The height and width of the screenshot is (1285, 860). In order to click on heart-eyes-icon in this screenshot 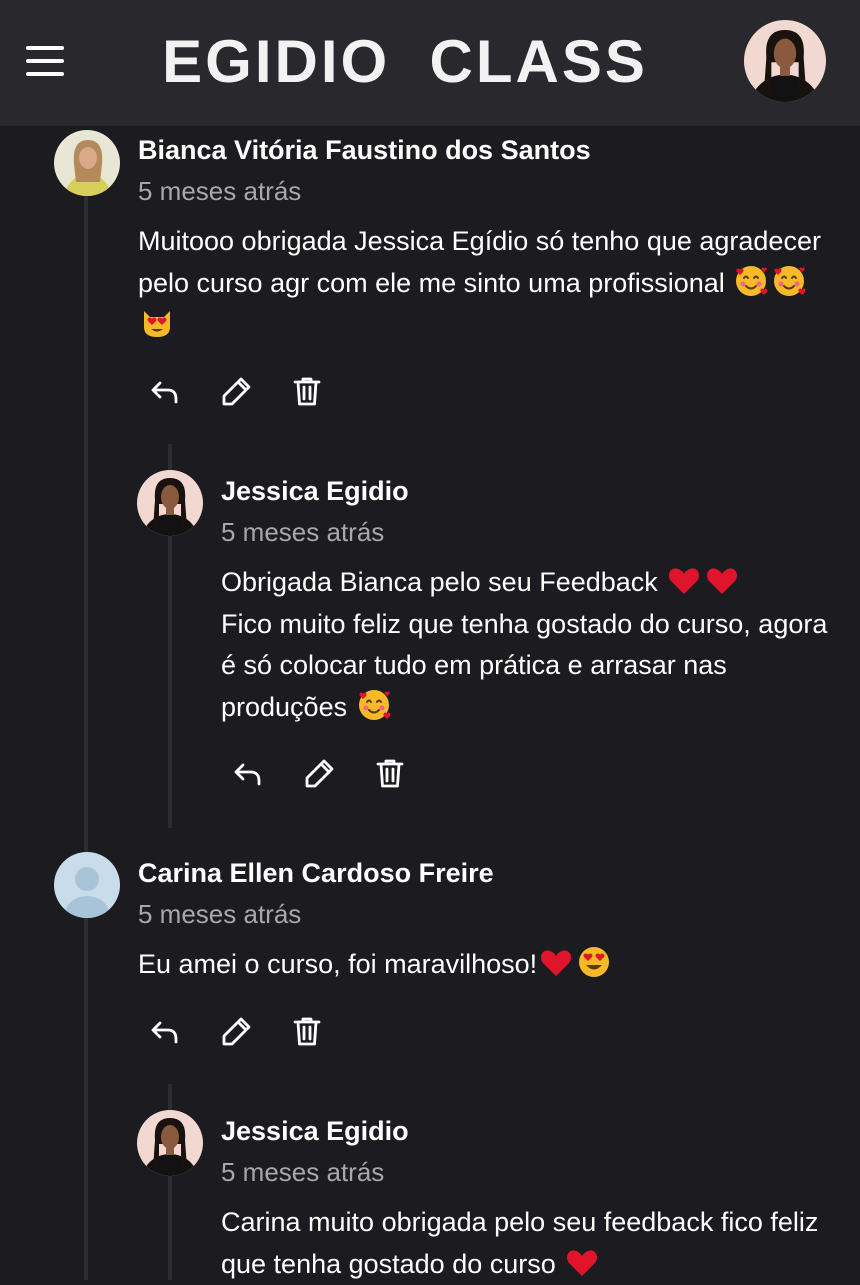, I will do `click(594, 962)`.